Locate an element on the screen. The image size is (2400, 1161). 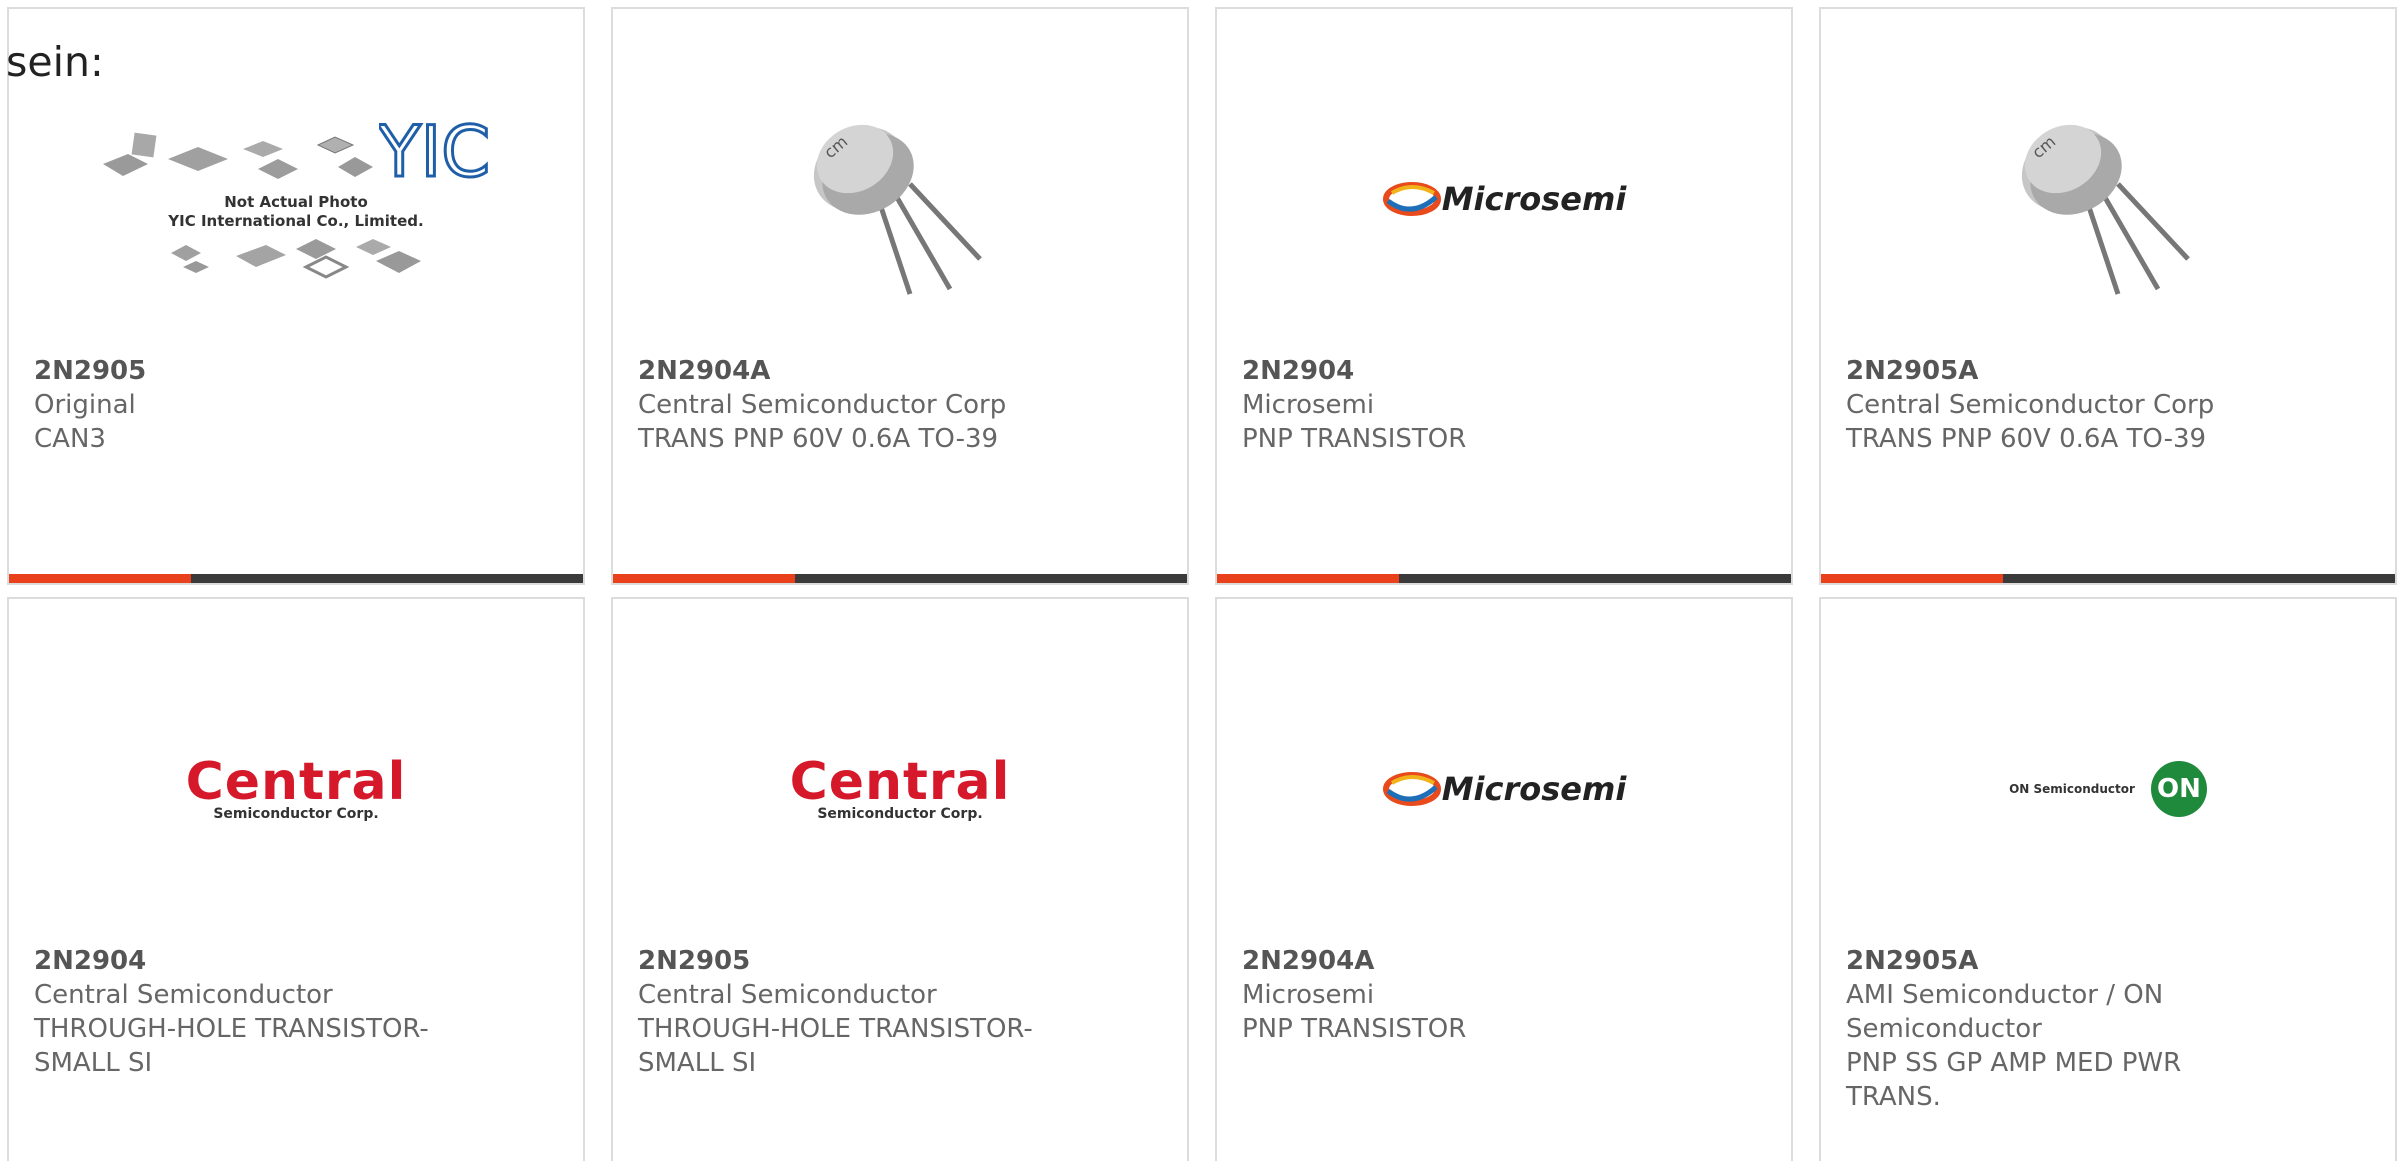
on-semi-logo: ON Semiconductor ON is located at coordinates (2108, 789).